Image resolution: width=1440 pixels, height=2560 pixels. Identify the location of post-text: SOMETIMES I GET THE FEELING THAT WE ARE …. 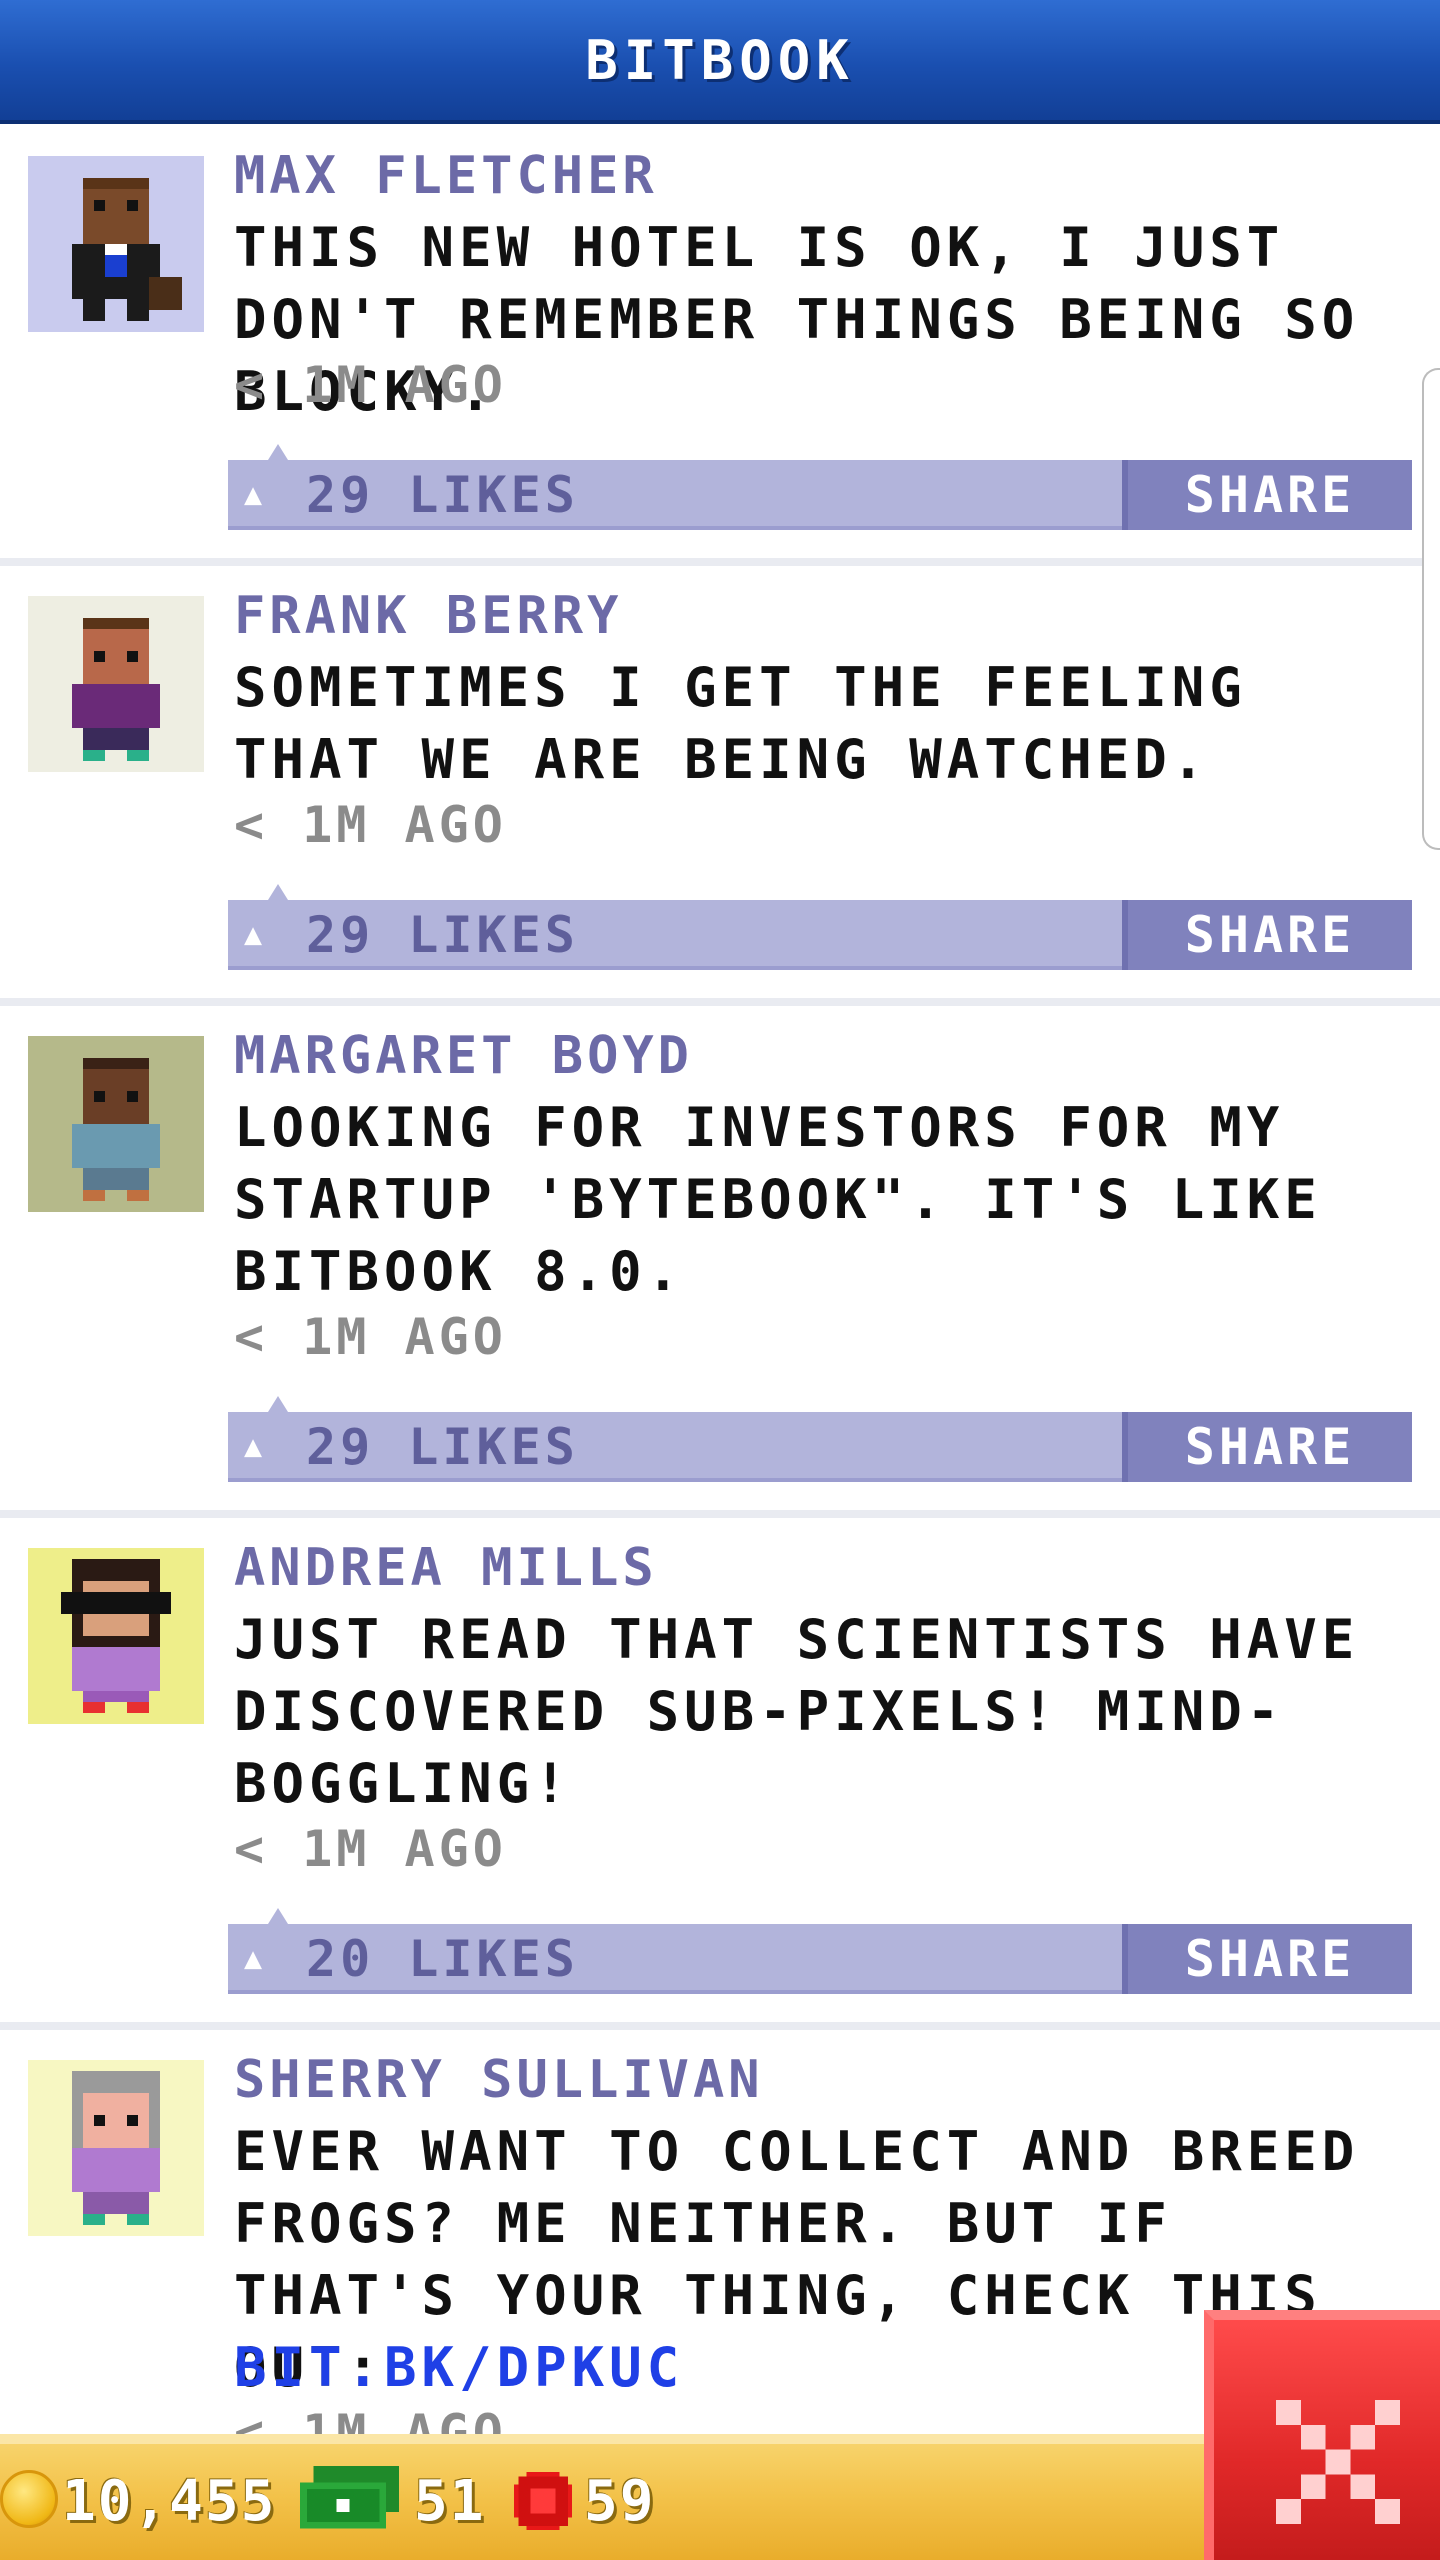
(740, 723).